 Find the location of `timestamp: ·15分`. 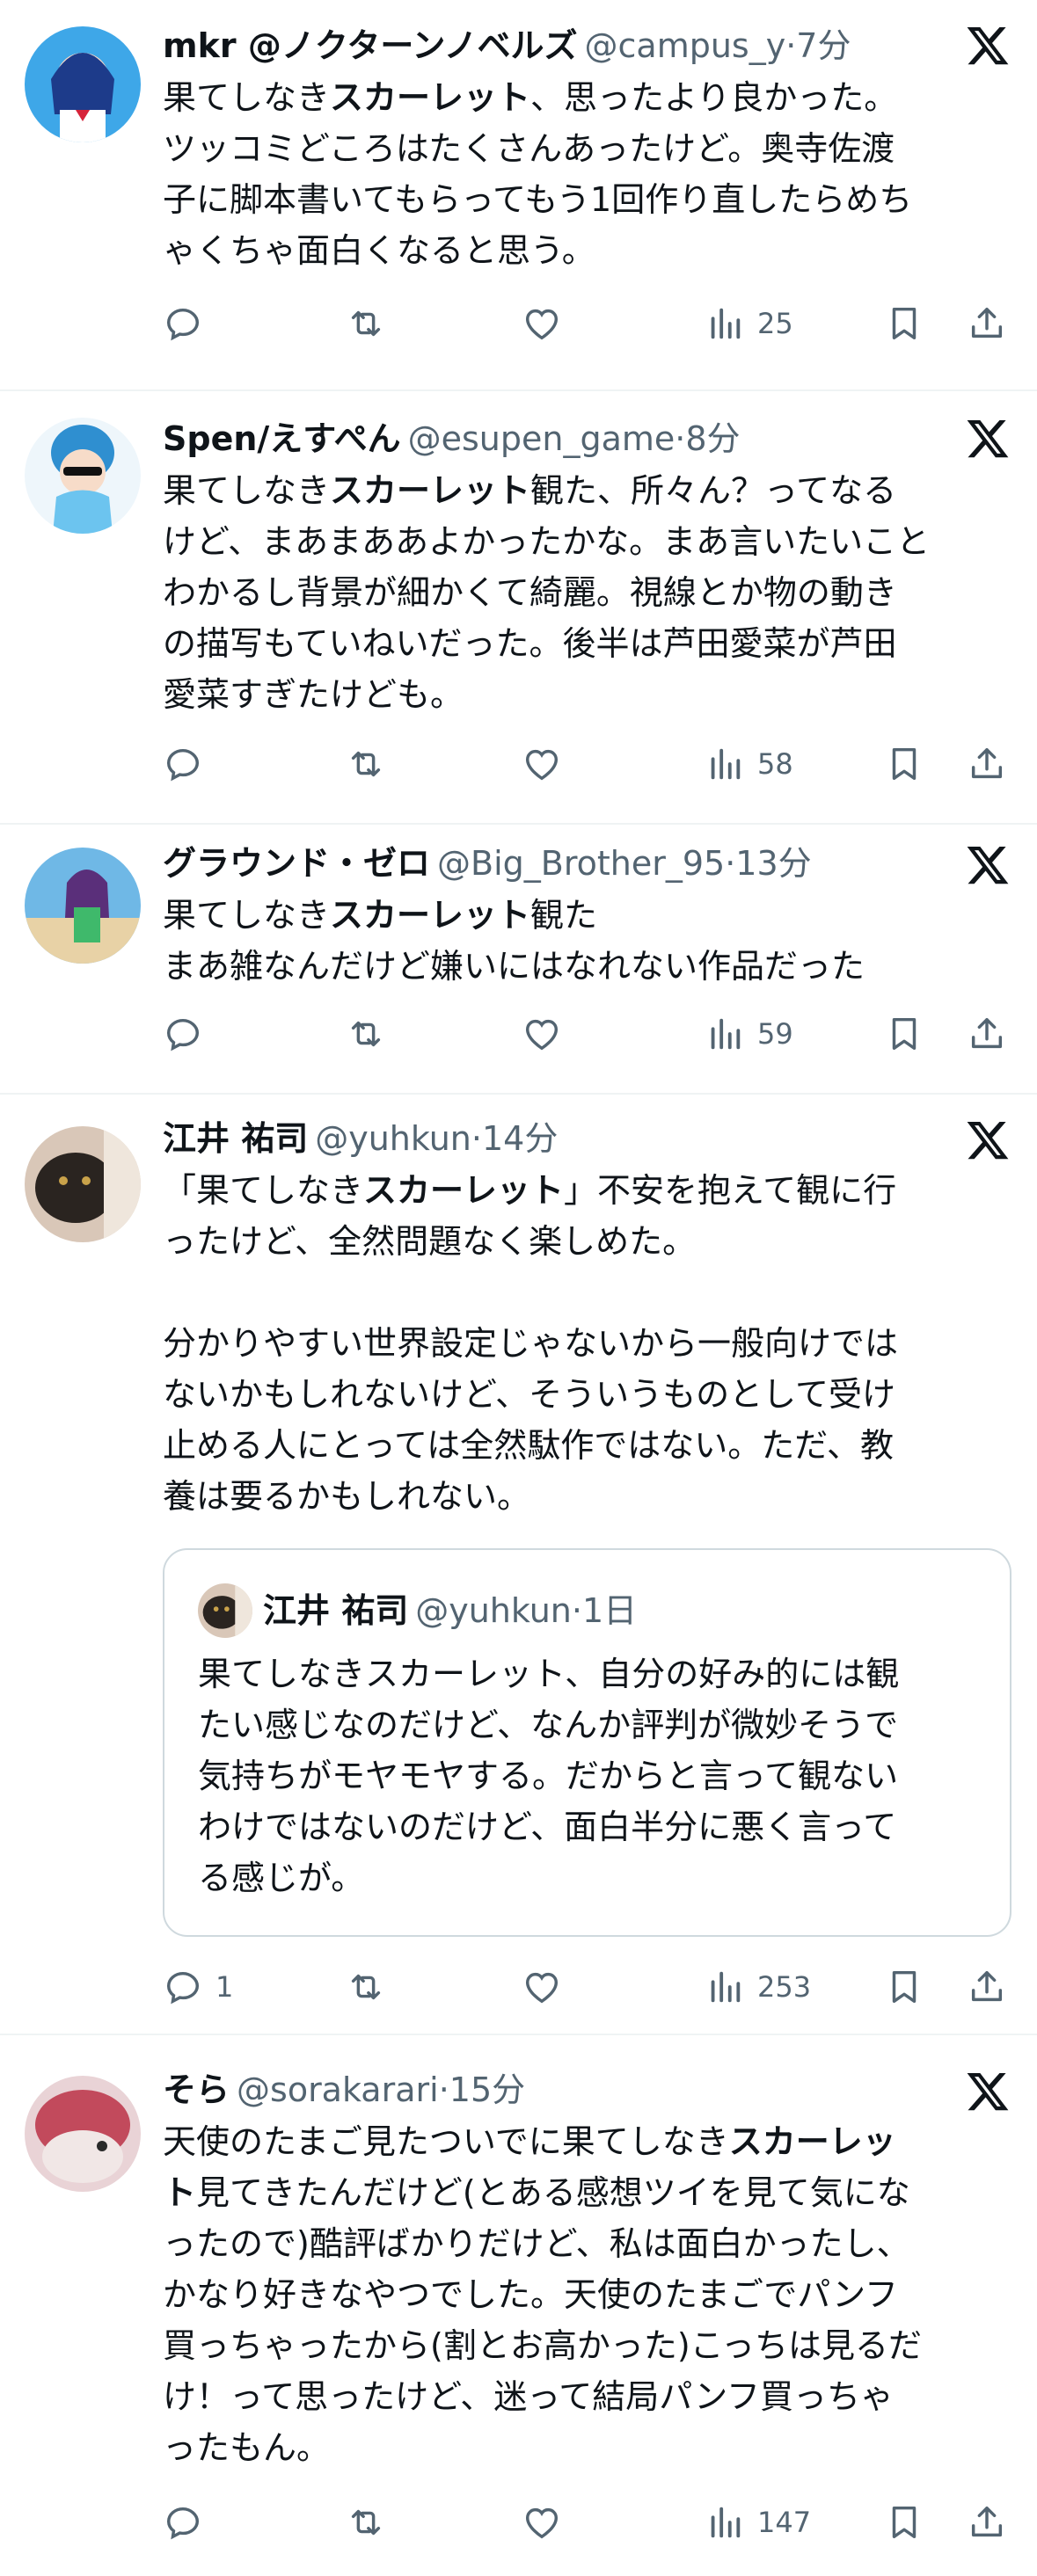

timestamp: ·15分 is located at coordinates (482, 2089).